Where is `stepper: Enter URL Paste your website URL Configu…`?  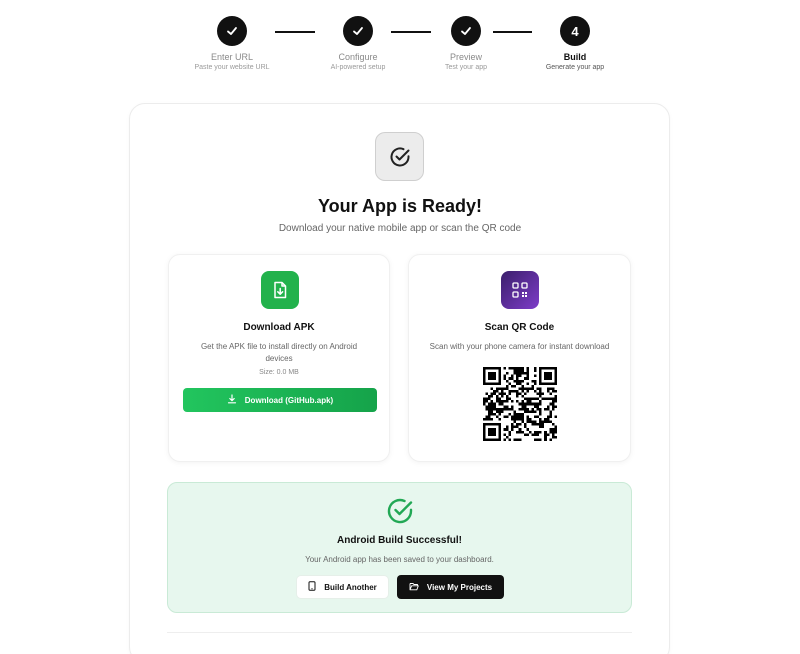
stepper: Enter URL Paste your website URL Configu… is located at coordinates (400, 51).